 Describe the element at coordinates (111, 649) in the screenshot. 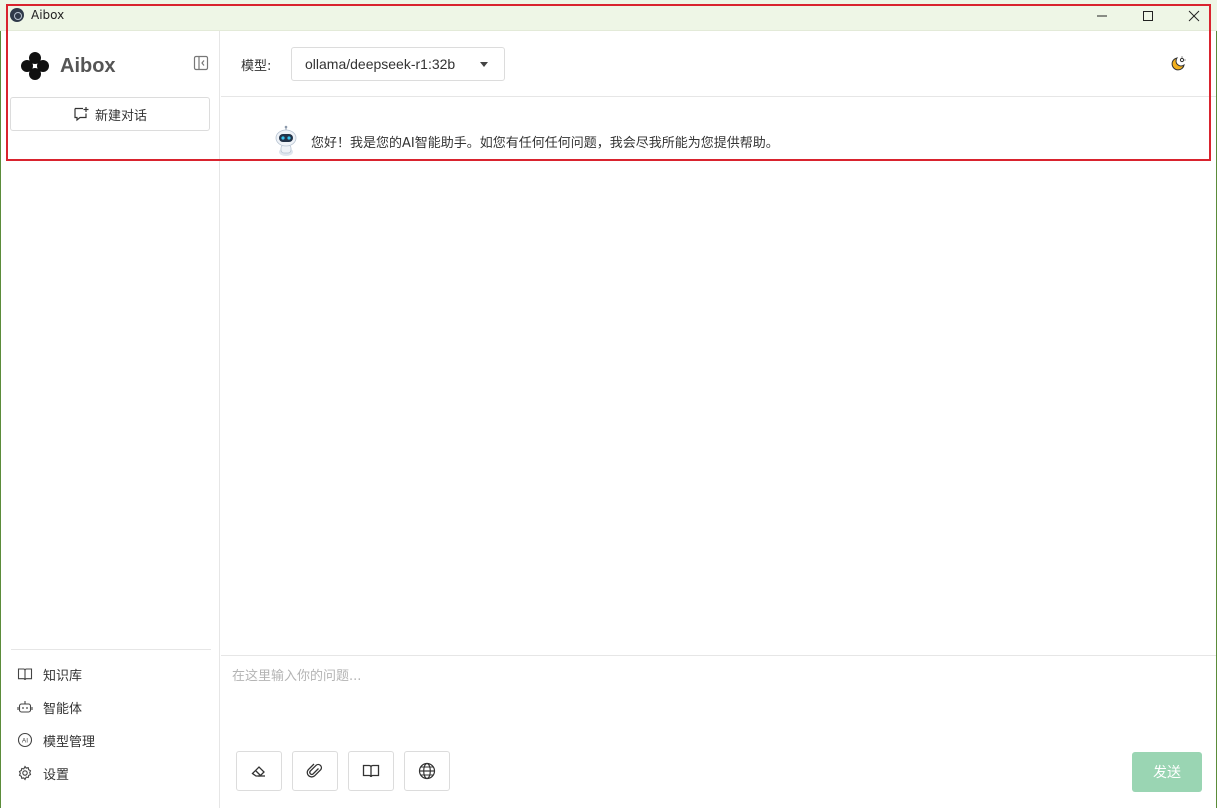

I see `sidebar-divider` at that location.